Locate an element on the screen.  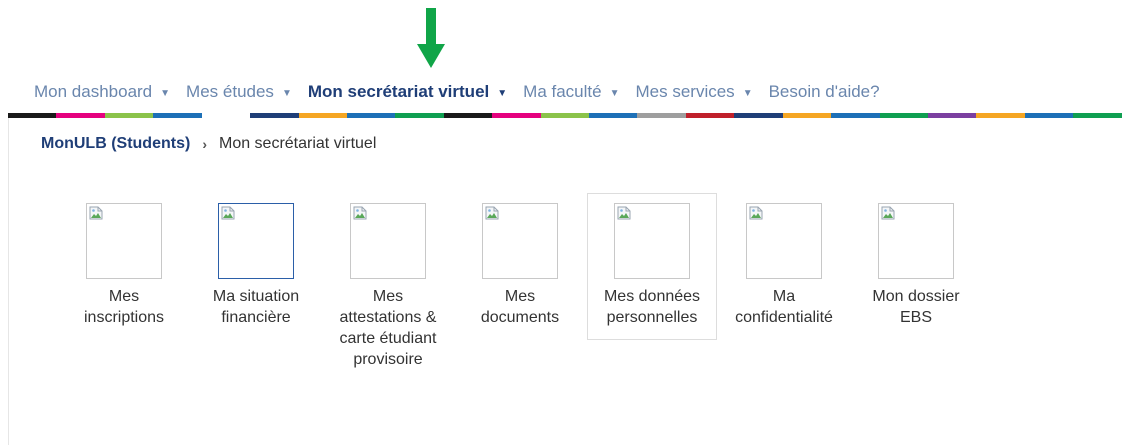
tile-label: Mon dossier EBS is located at coordinates (916, 307).